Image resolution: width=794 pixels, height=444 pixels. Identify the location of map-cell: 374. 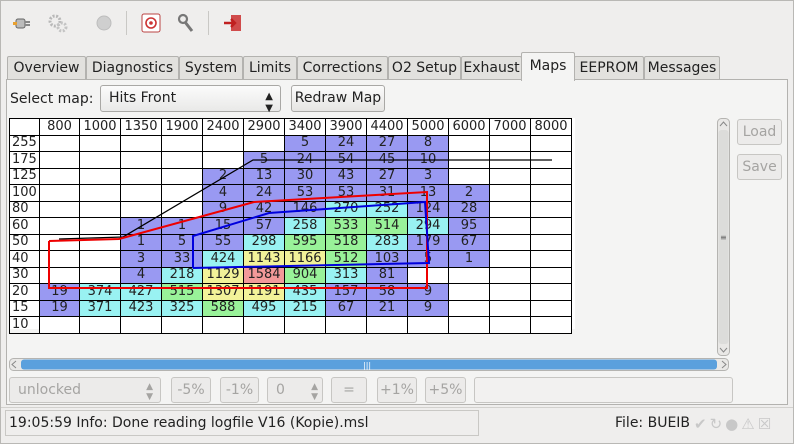
(100, 292).